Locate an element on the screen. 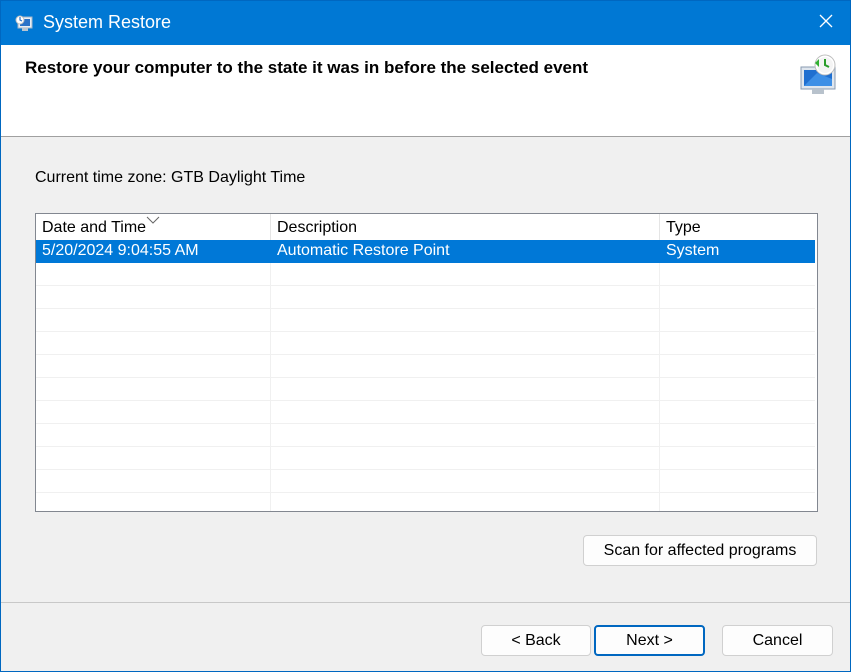  close-icon is located at coordinates (826, 23).